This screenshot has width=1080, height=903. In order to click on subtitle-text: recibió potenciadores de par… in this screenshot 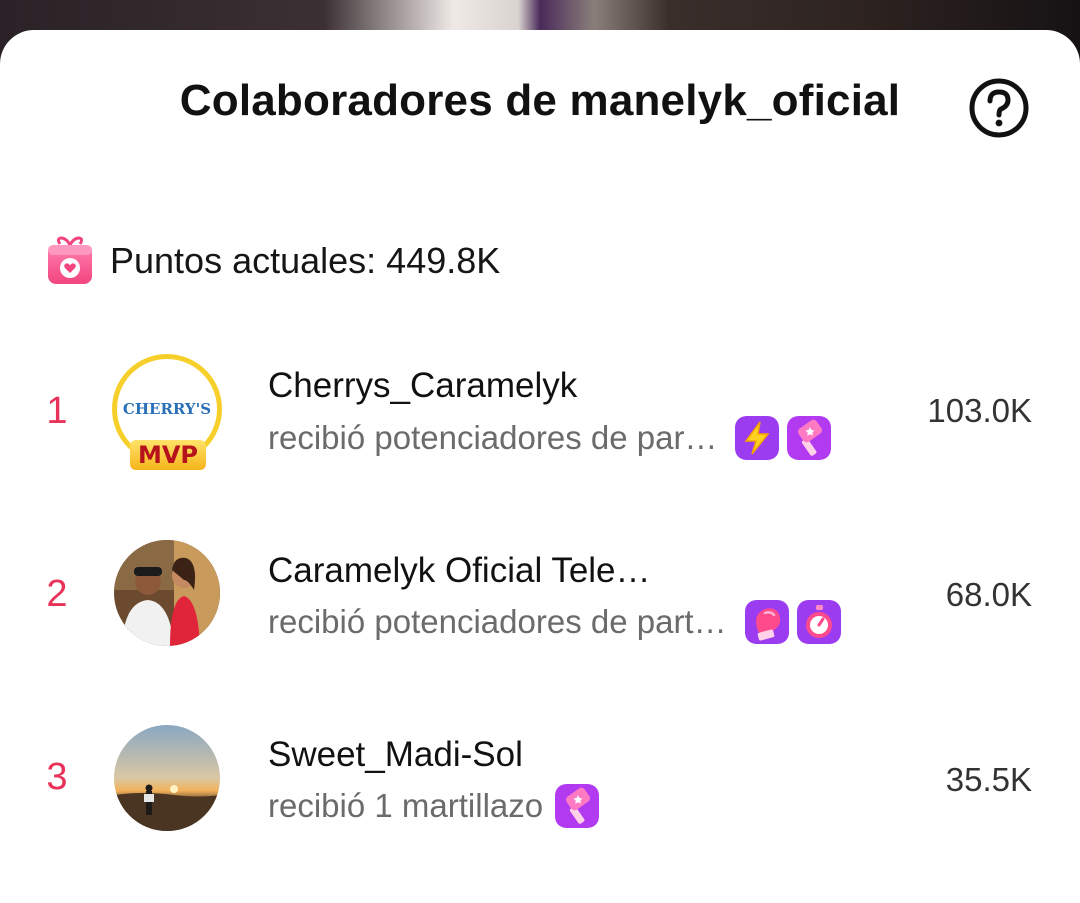, I will do `click(493, 437)`.